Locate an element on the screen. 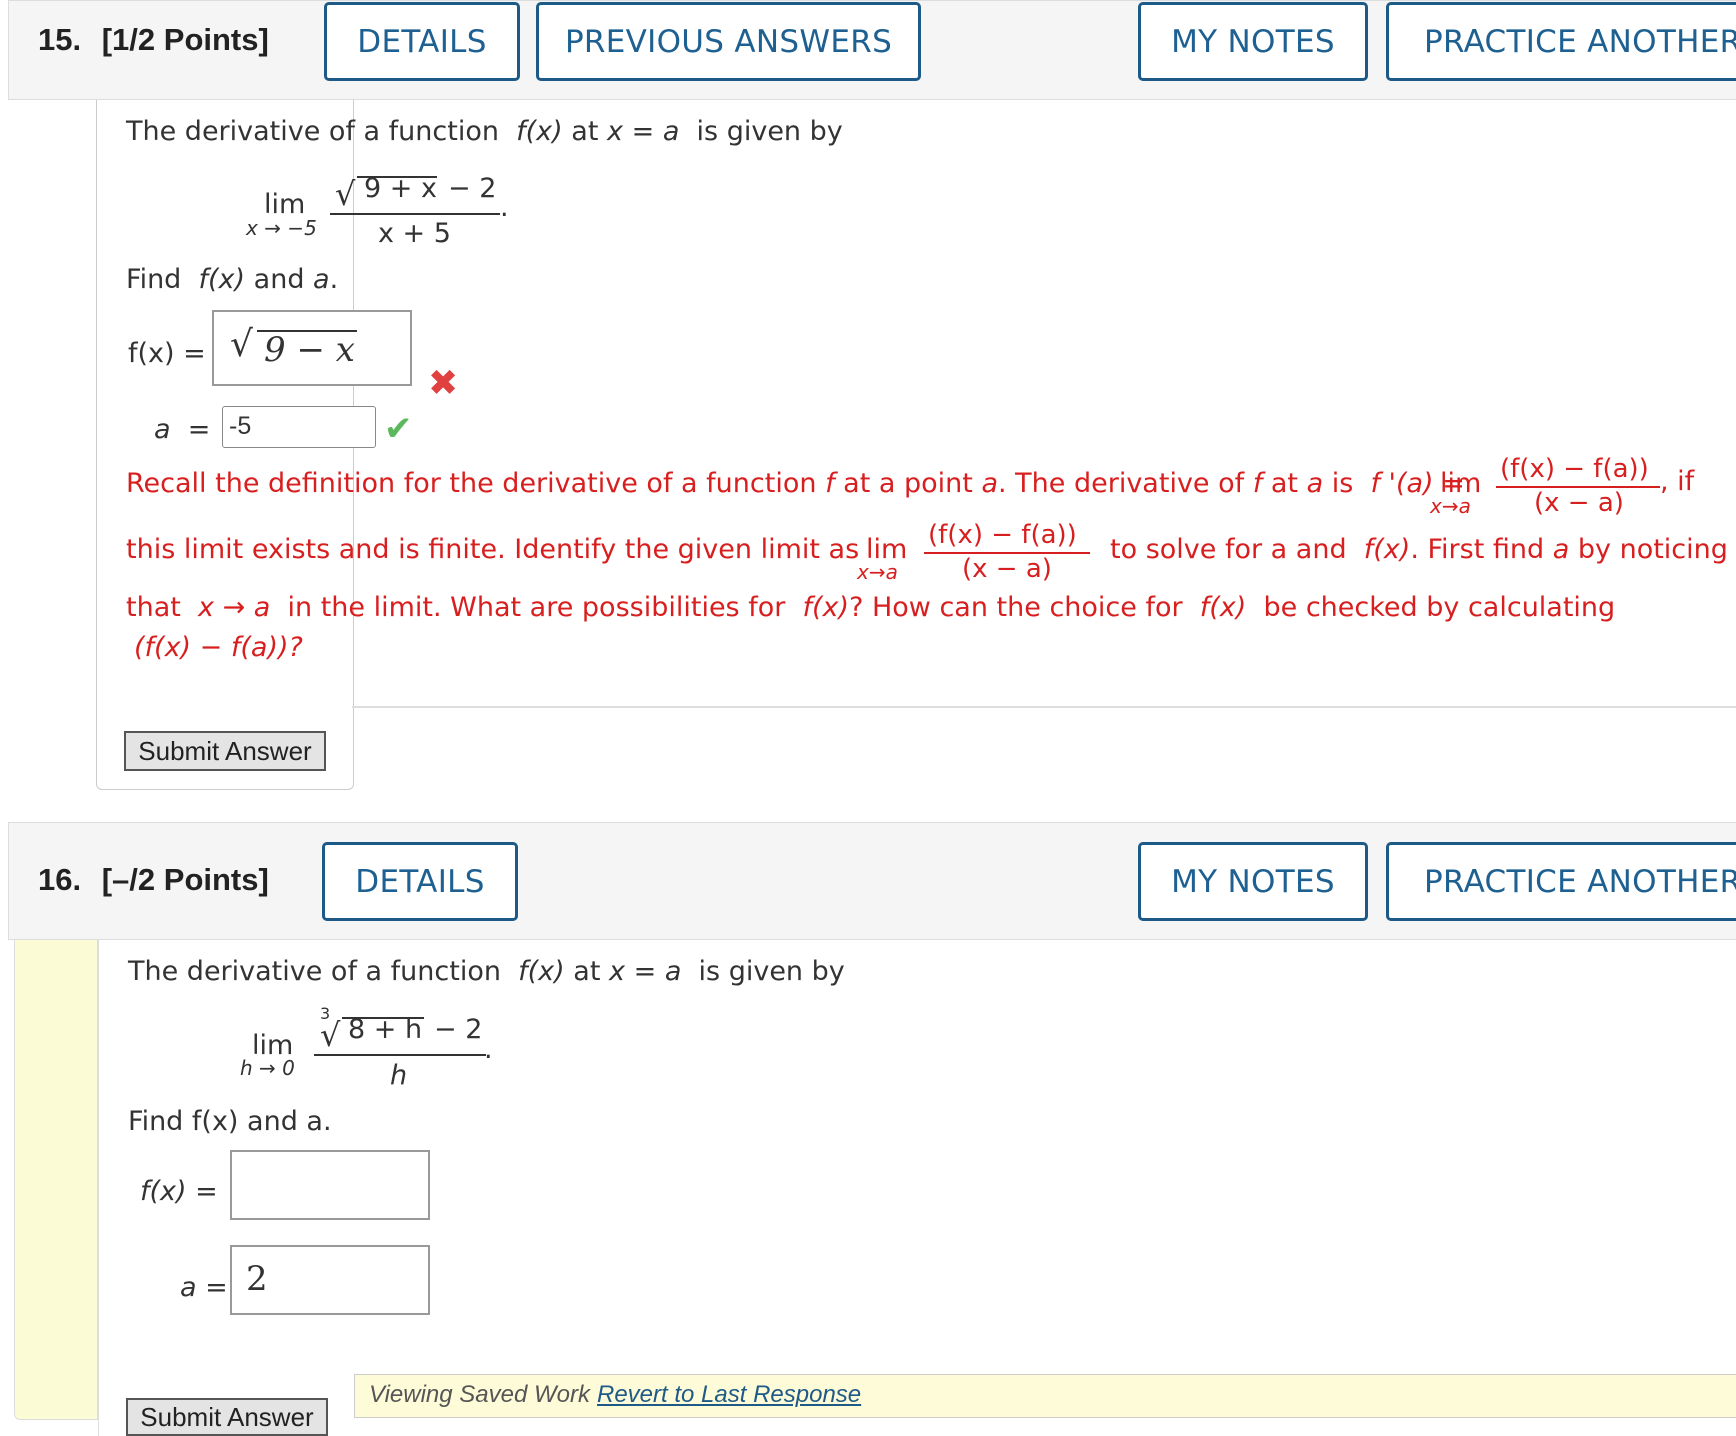 The width and height of the screenshot is (1736, 1436). q15-feedback-lim1-sub: x→a is located at coordinates (1450, 506).